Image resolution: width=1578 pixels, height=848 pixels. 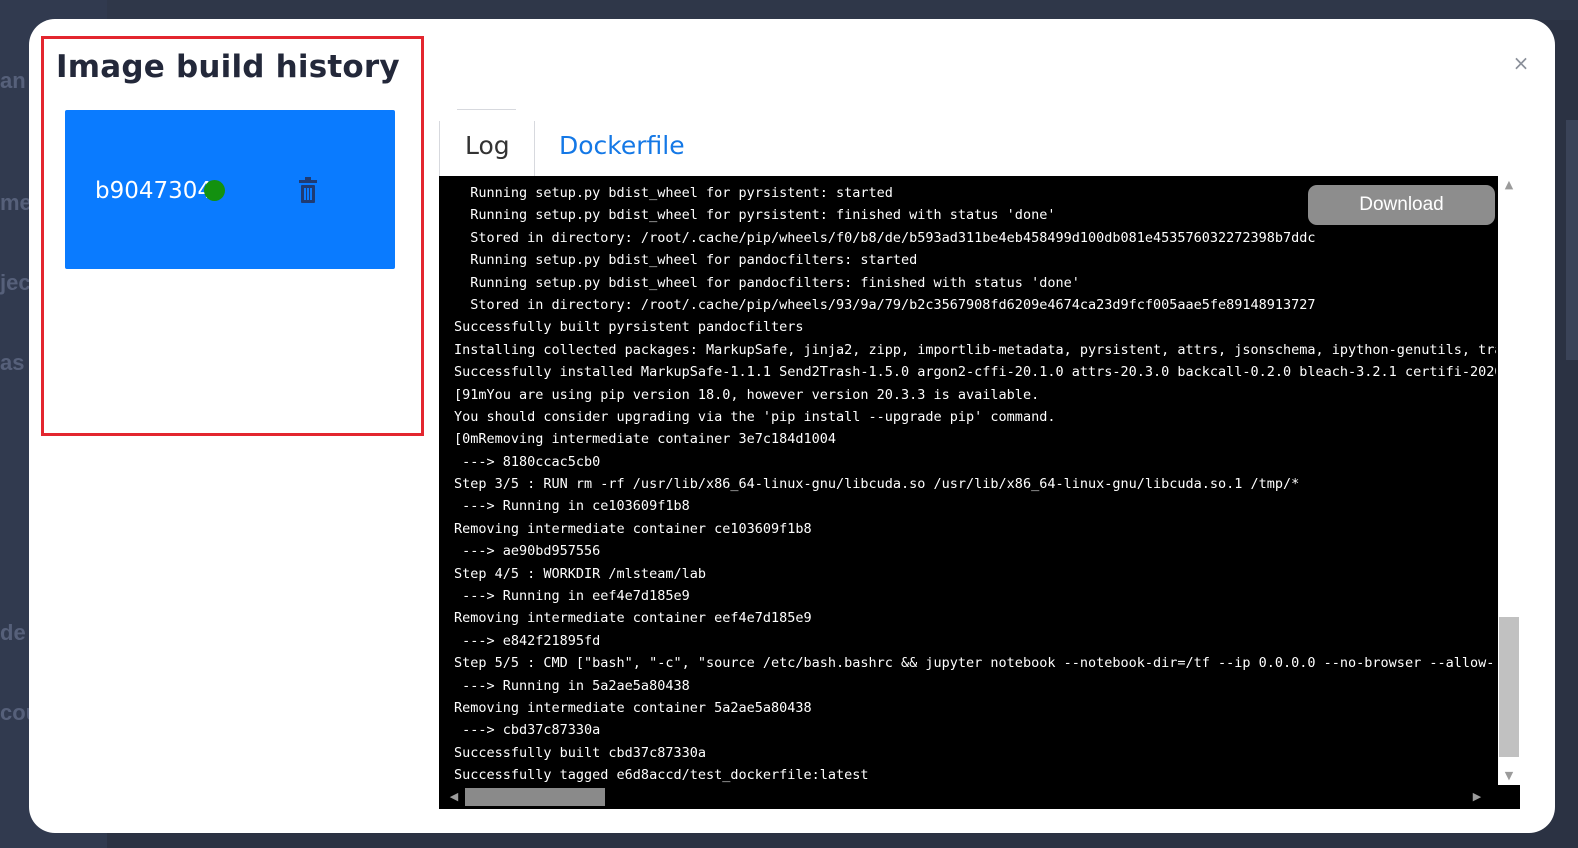 I want to click on background-text: jec, so click(x=15, y=282).